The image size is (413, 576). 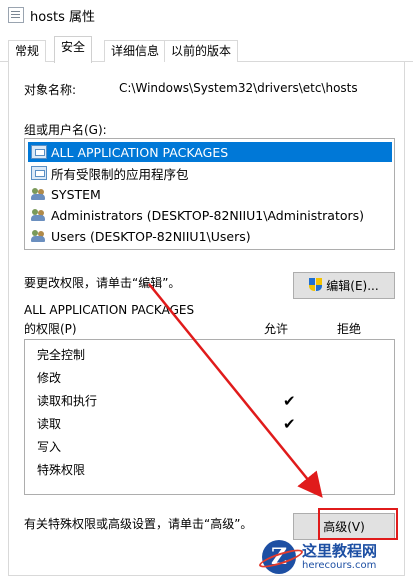 What do you see at coordinates (340, 550) in the screenshot?
I see `watermark-name: 这里教程网` at bounding box center [340, 550].